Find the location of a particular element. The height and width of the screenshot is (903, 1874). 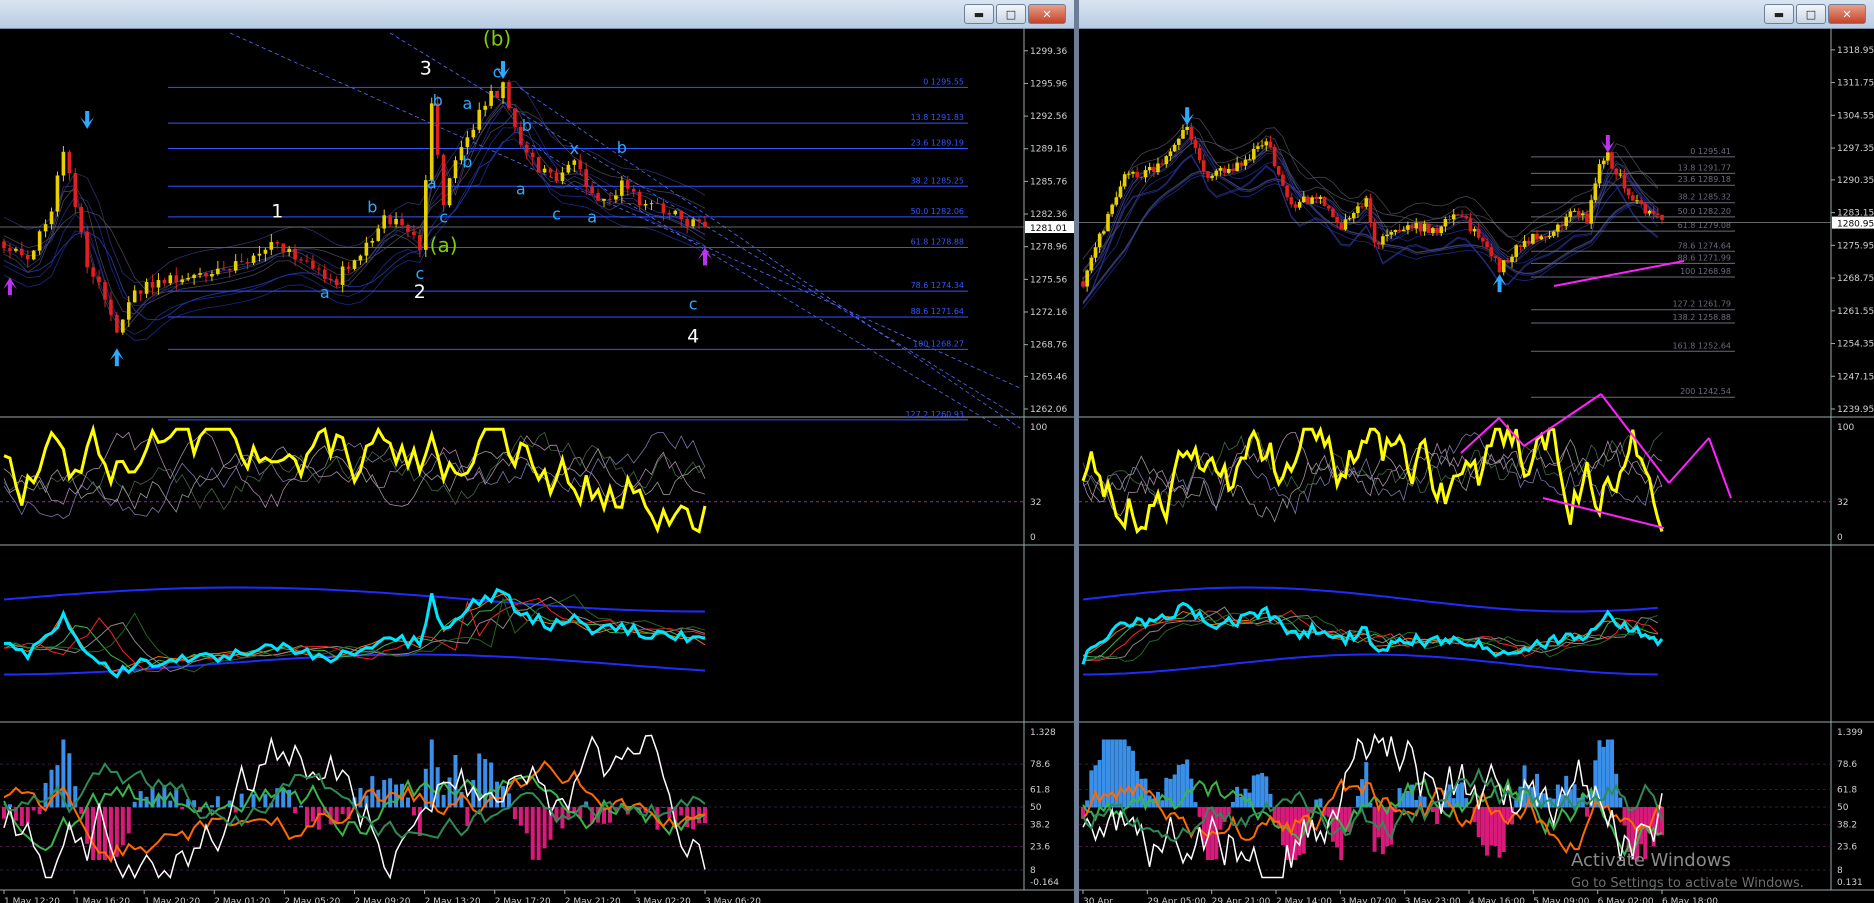

fib-level-label: 138.2 1258.88 is located at coordinates (1701, 317).